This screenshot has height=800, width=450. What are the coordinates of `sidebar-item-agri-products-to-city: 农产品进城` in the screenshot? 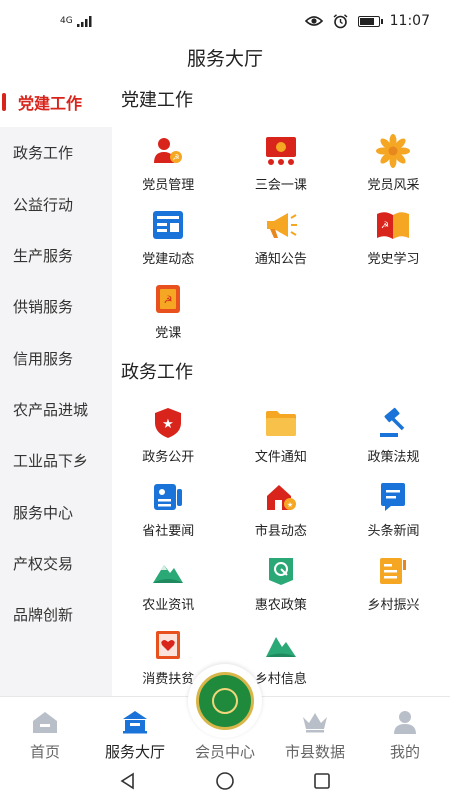 It's located at (56, 409).